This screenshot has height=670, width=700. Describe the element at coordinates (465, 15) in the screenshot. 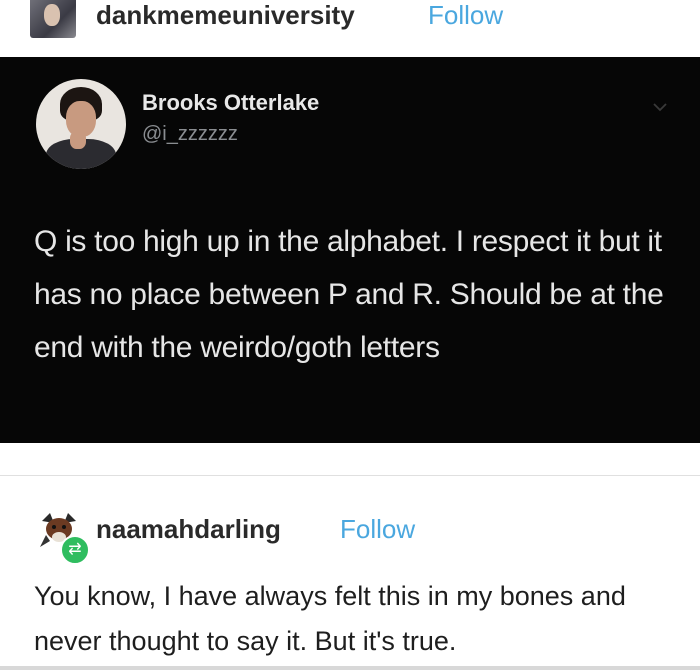

I see `follow-button: Follow` at that location.